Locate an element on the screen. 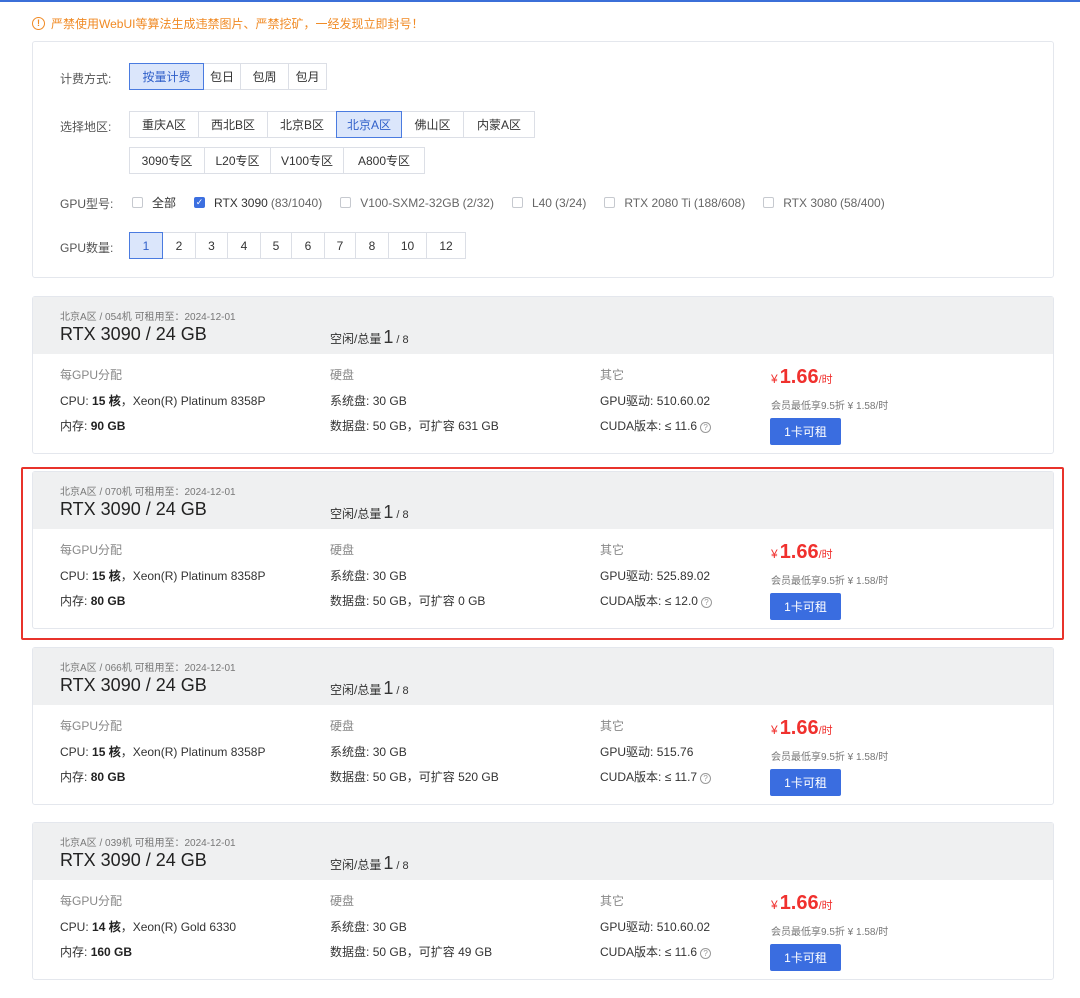 The height and width of the screenshot is (998, 1080). gpu-model-checkbox: RTX 2080 Ti (188/608) is located at coordinates (674, 203).